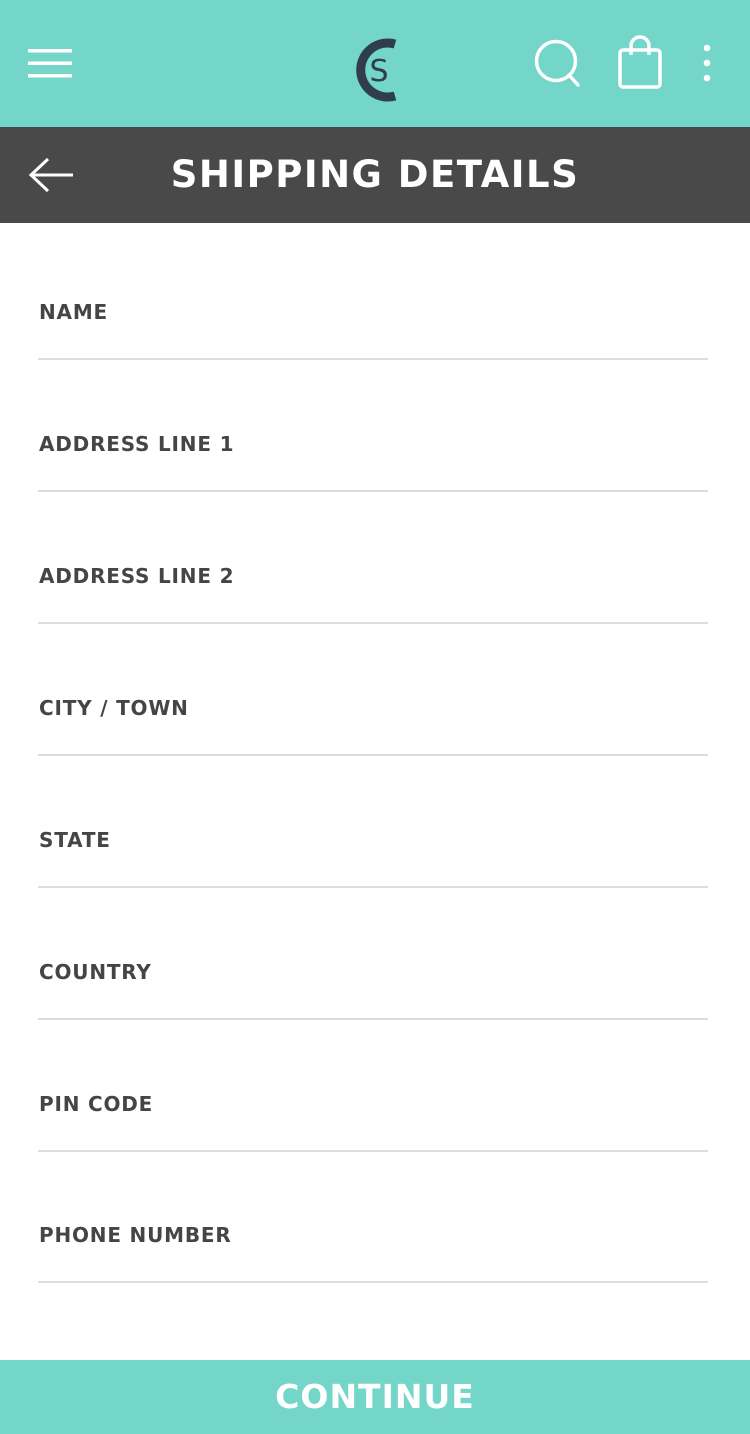  I want to click on search-icon, so click(557, 63).